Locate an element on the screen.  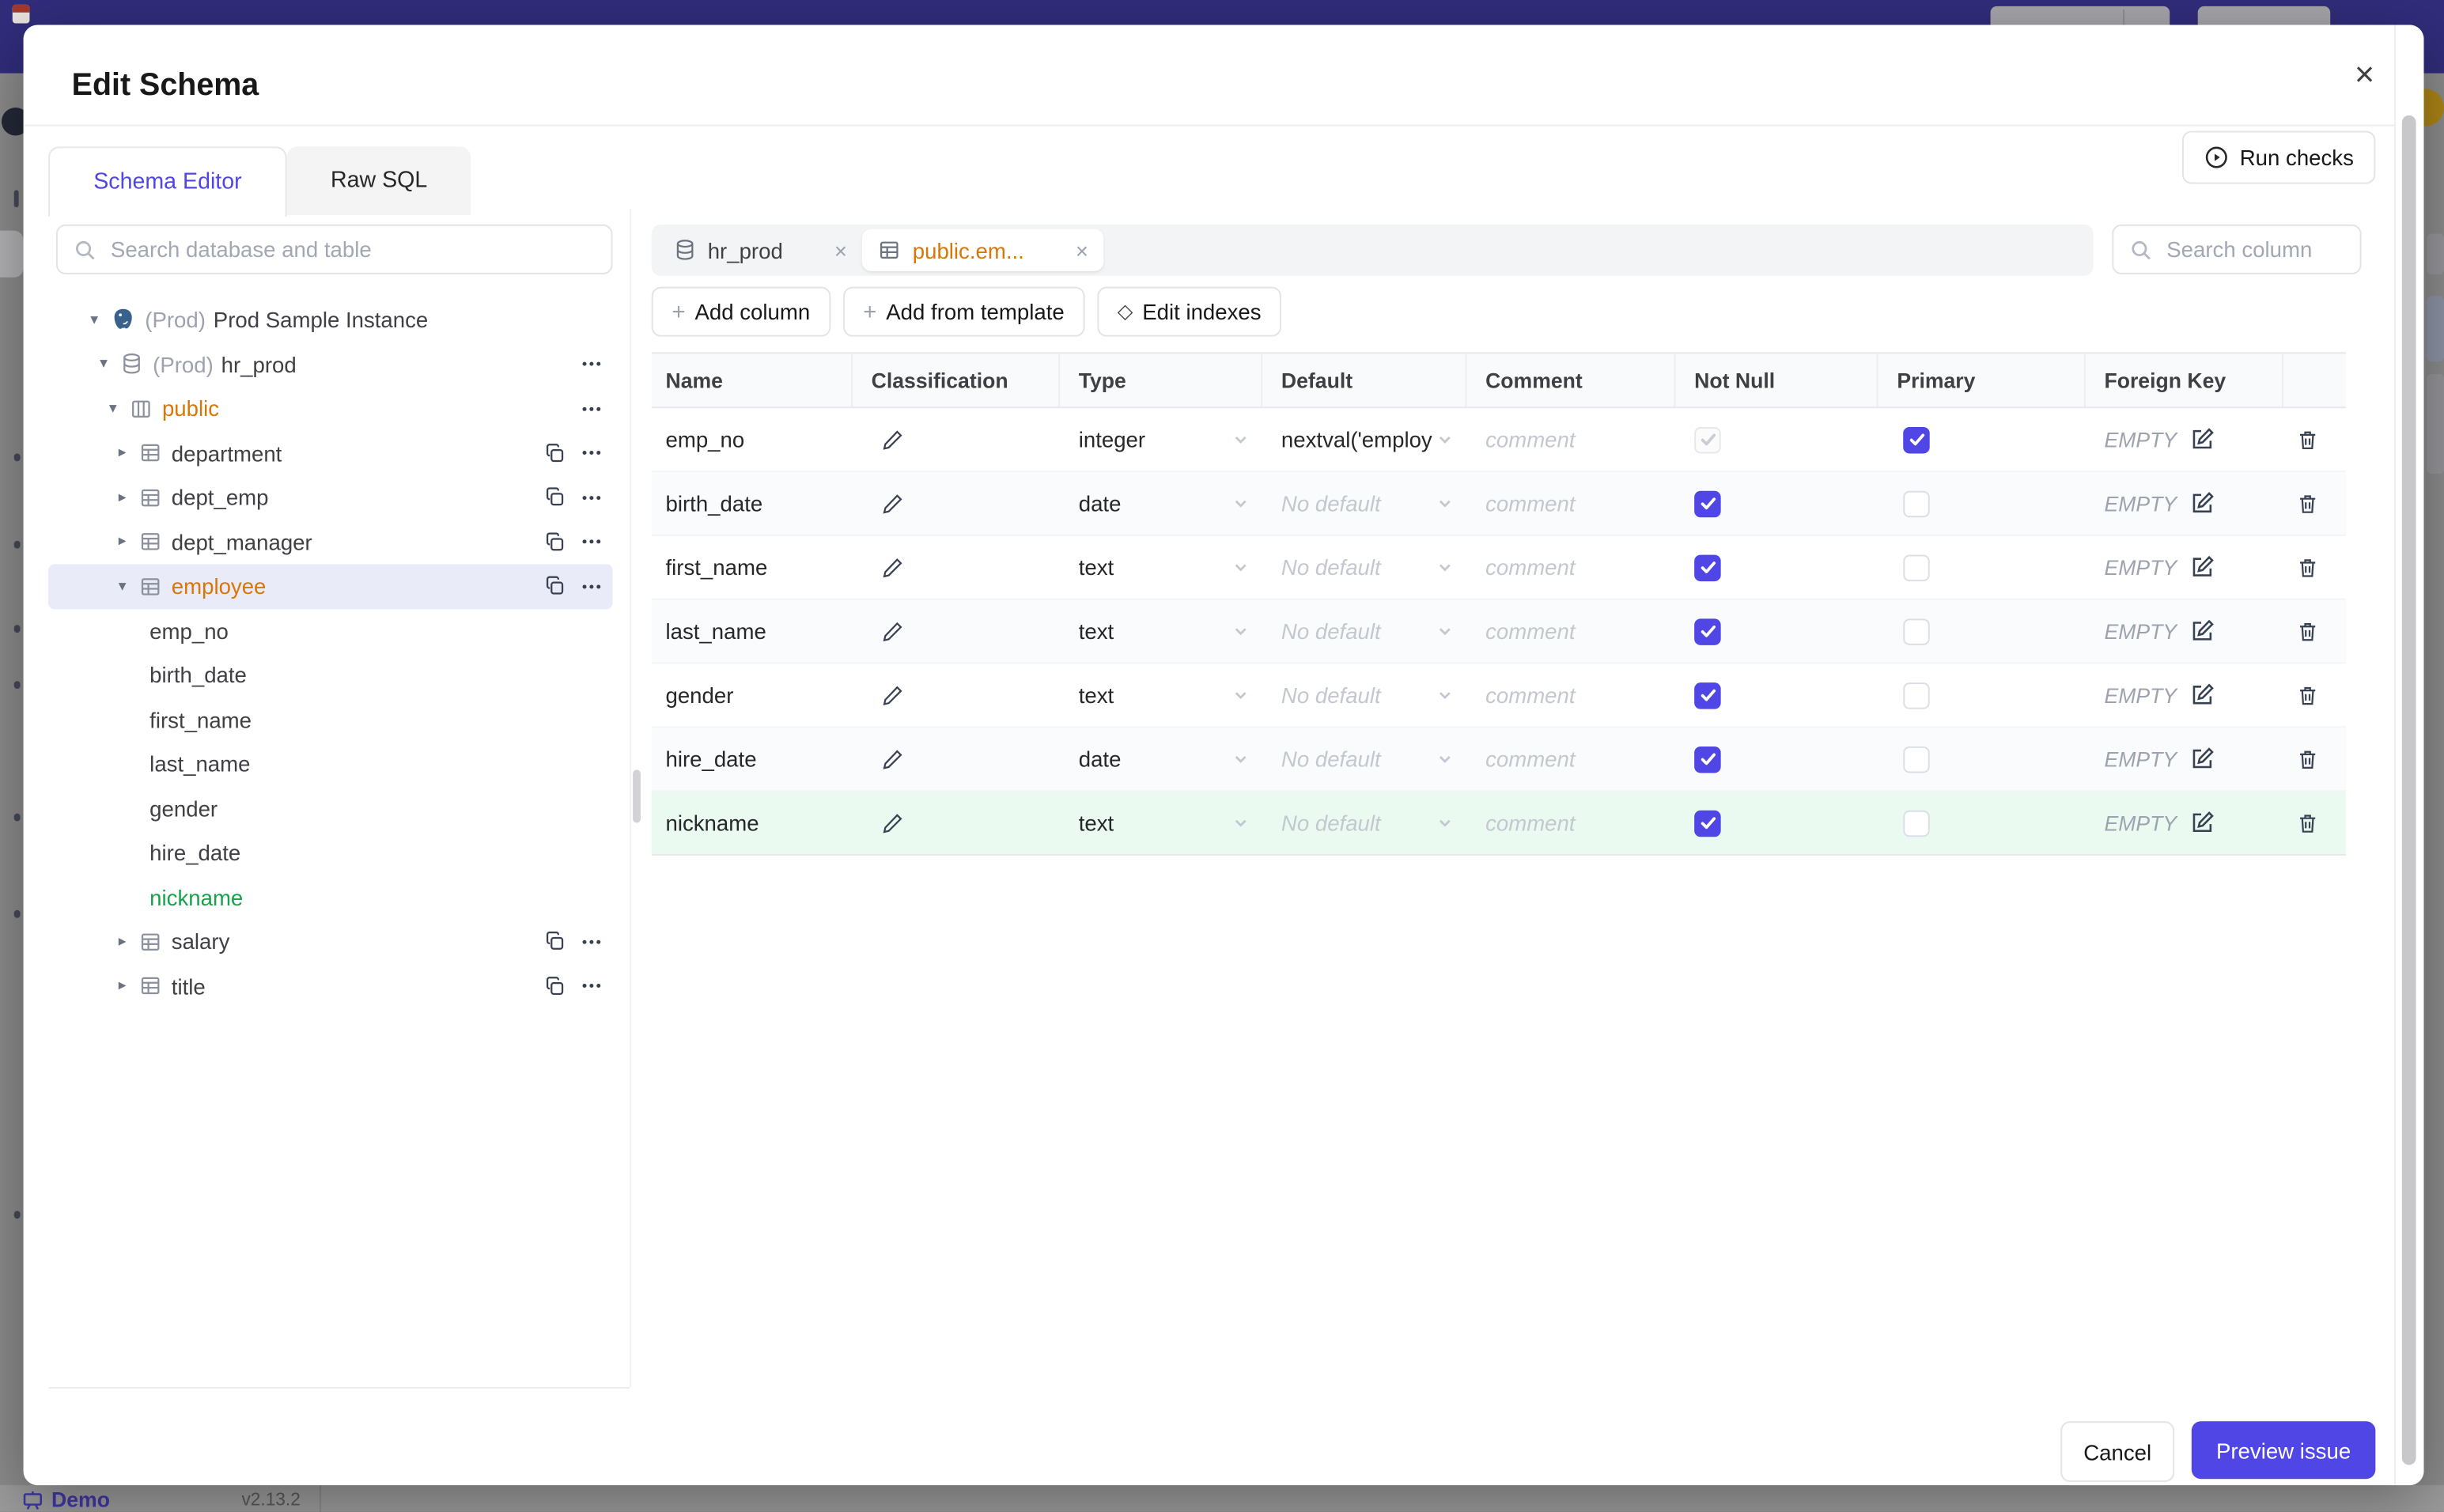
preview-issue-button: Preview issue is located at coordinates (2283, 1450).